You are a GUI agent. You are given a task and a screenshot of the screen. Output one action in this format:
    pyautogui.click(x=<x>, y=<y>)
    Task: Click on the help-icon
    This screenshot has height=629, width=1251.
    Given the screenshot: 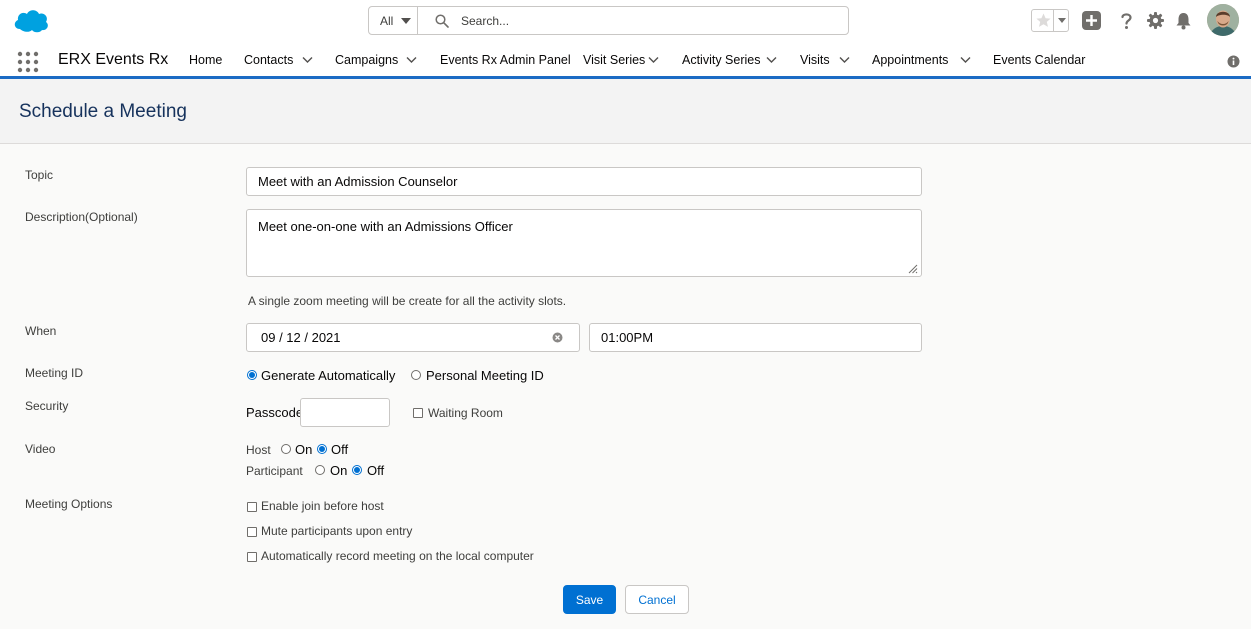 What is the action you would take?
    pyautogui.click(x=1126, y=20)
    